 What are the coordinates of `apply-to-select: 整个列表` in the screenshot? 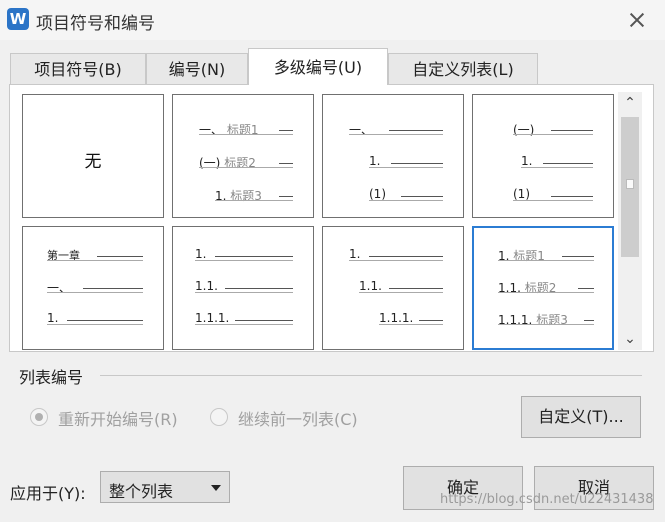 It's located at (165, 487).